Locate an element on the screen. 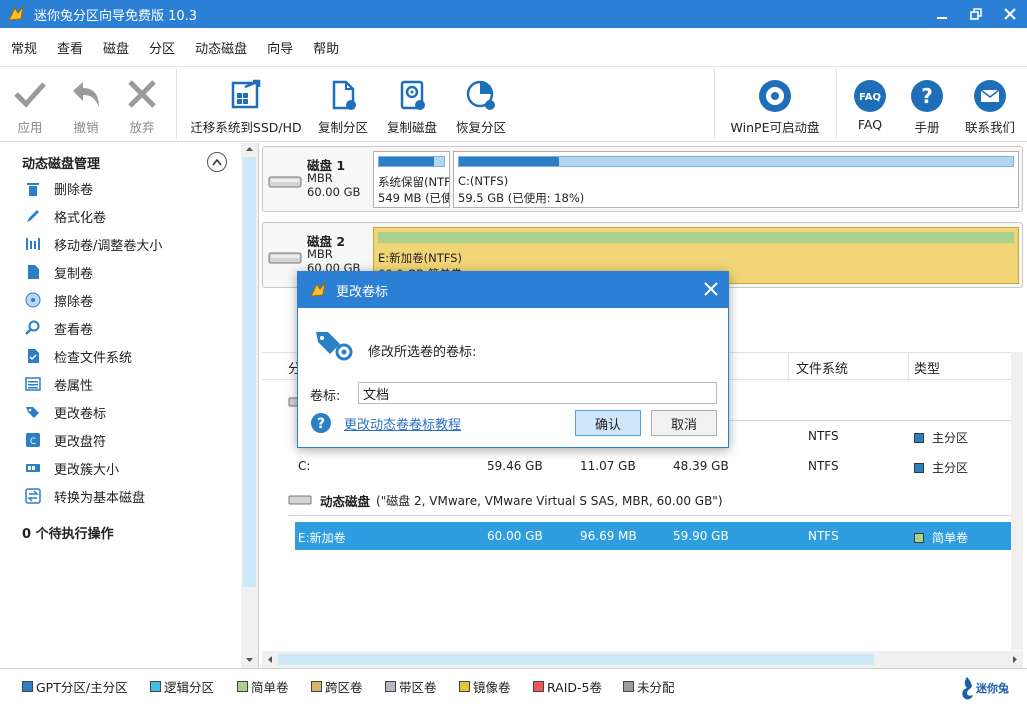 The image size is (1027, 725). menu-wizard: 向导 is located at coordinates (280, 47).